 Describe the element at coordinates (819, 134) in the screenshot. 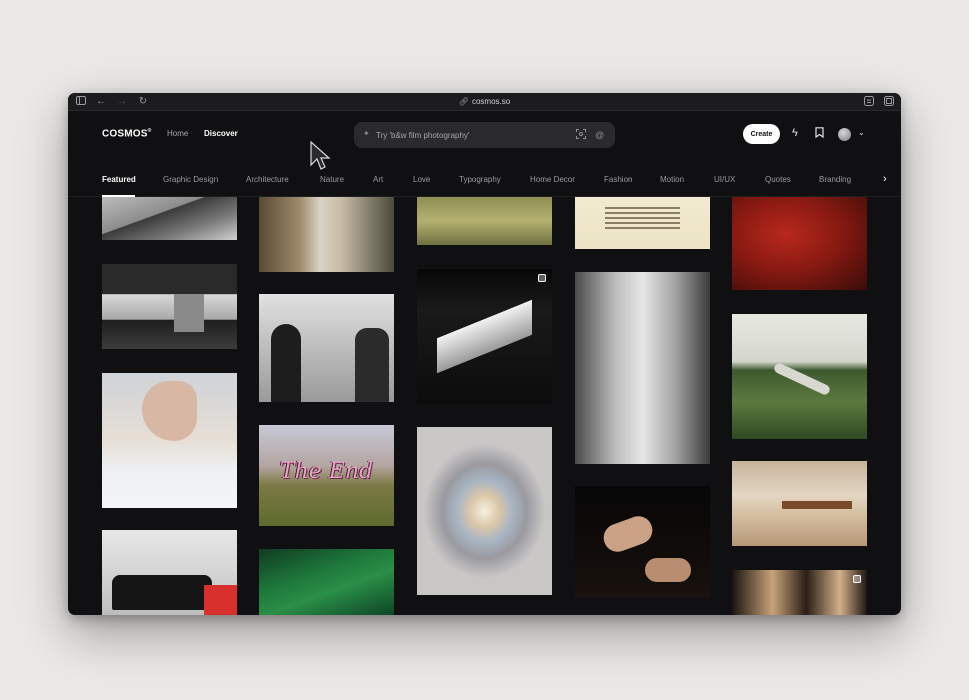

I see `bookmark-icon` at that location.